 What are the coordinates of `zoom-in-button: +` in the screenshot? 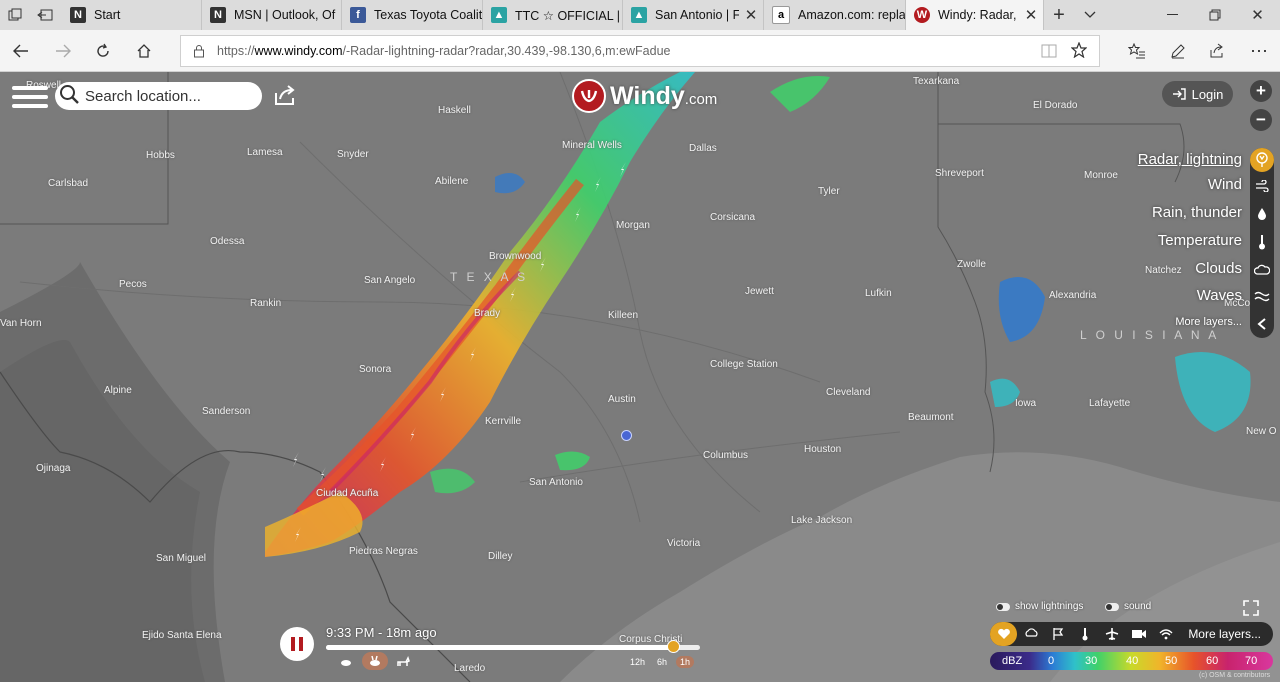 It's located at (1261, 91).